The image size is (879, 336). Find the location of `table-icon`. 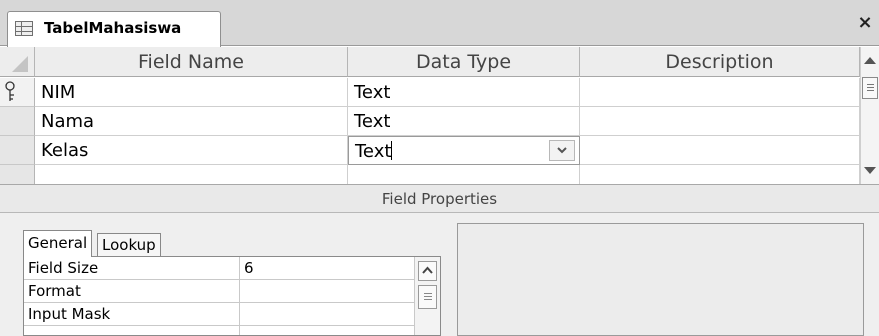

table-icon is located at coordinates (24, 28).